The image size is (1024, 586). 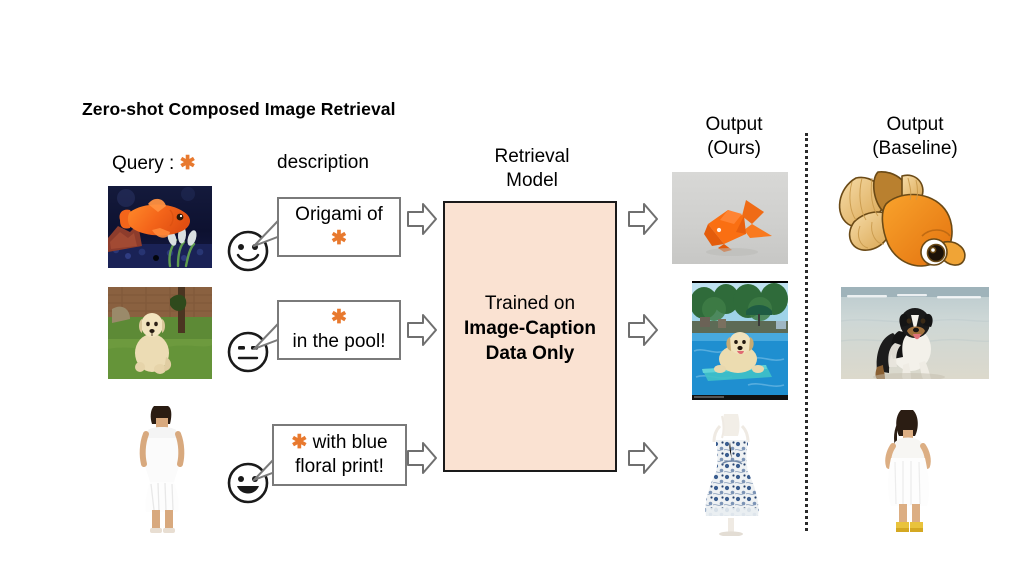 I want to click on output-ours-image-floral-dress, so click(x=732, y=474).